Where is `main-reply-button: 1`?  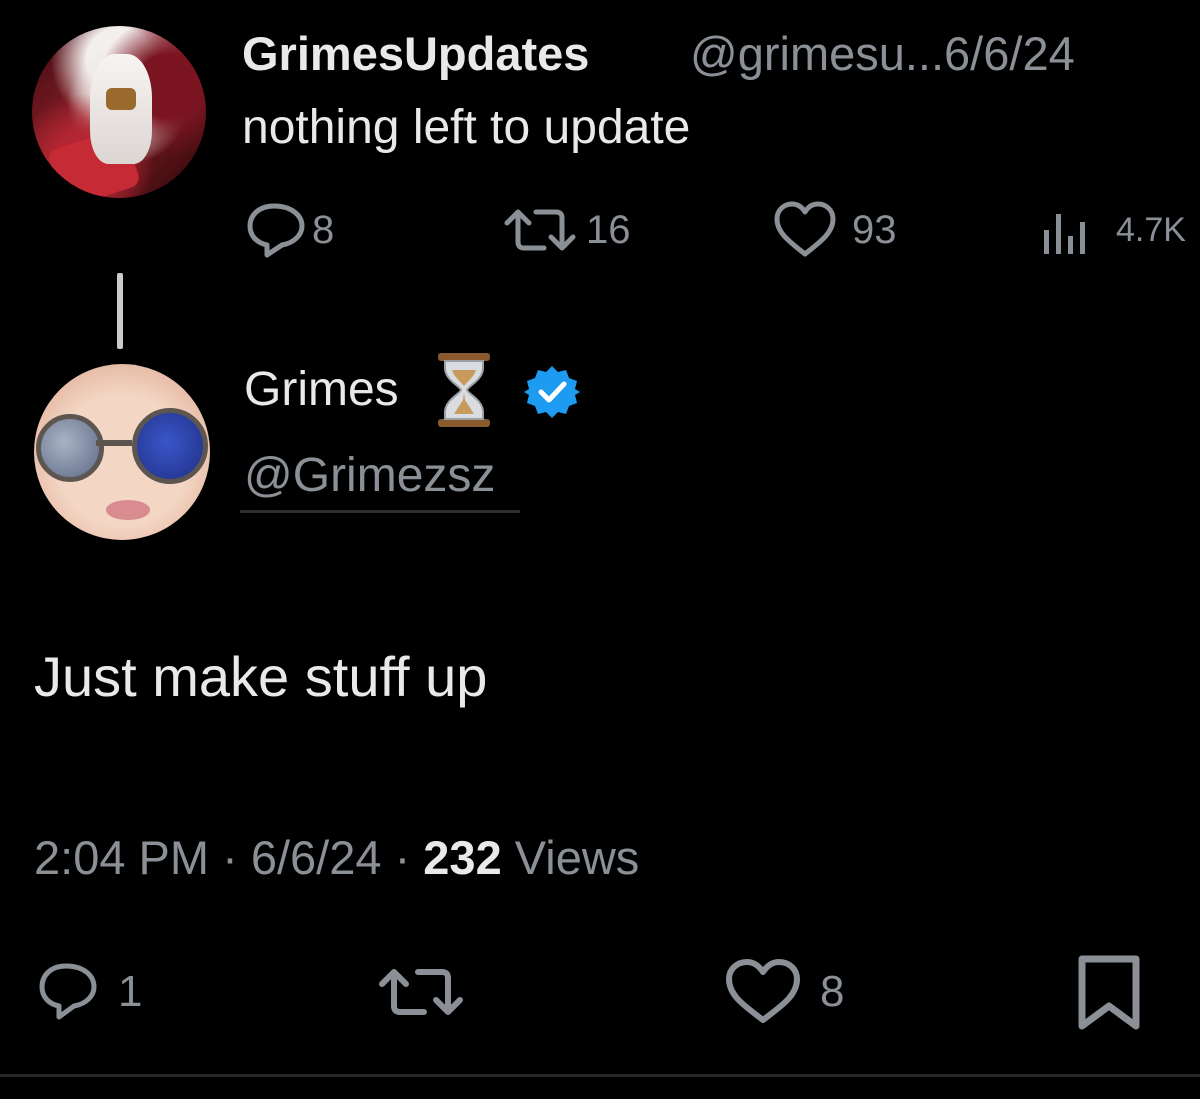 main-reply-button: 1 is located at coordinates (89, 992).